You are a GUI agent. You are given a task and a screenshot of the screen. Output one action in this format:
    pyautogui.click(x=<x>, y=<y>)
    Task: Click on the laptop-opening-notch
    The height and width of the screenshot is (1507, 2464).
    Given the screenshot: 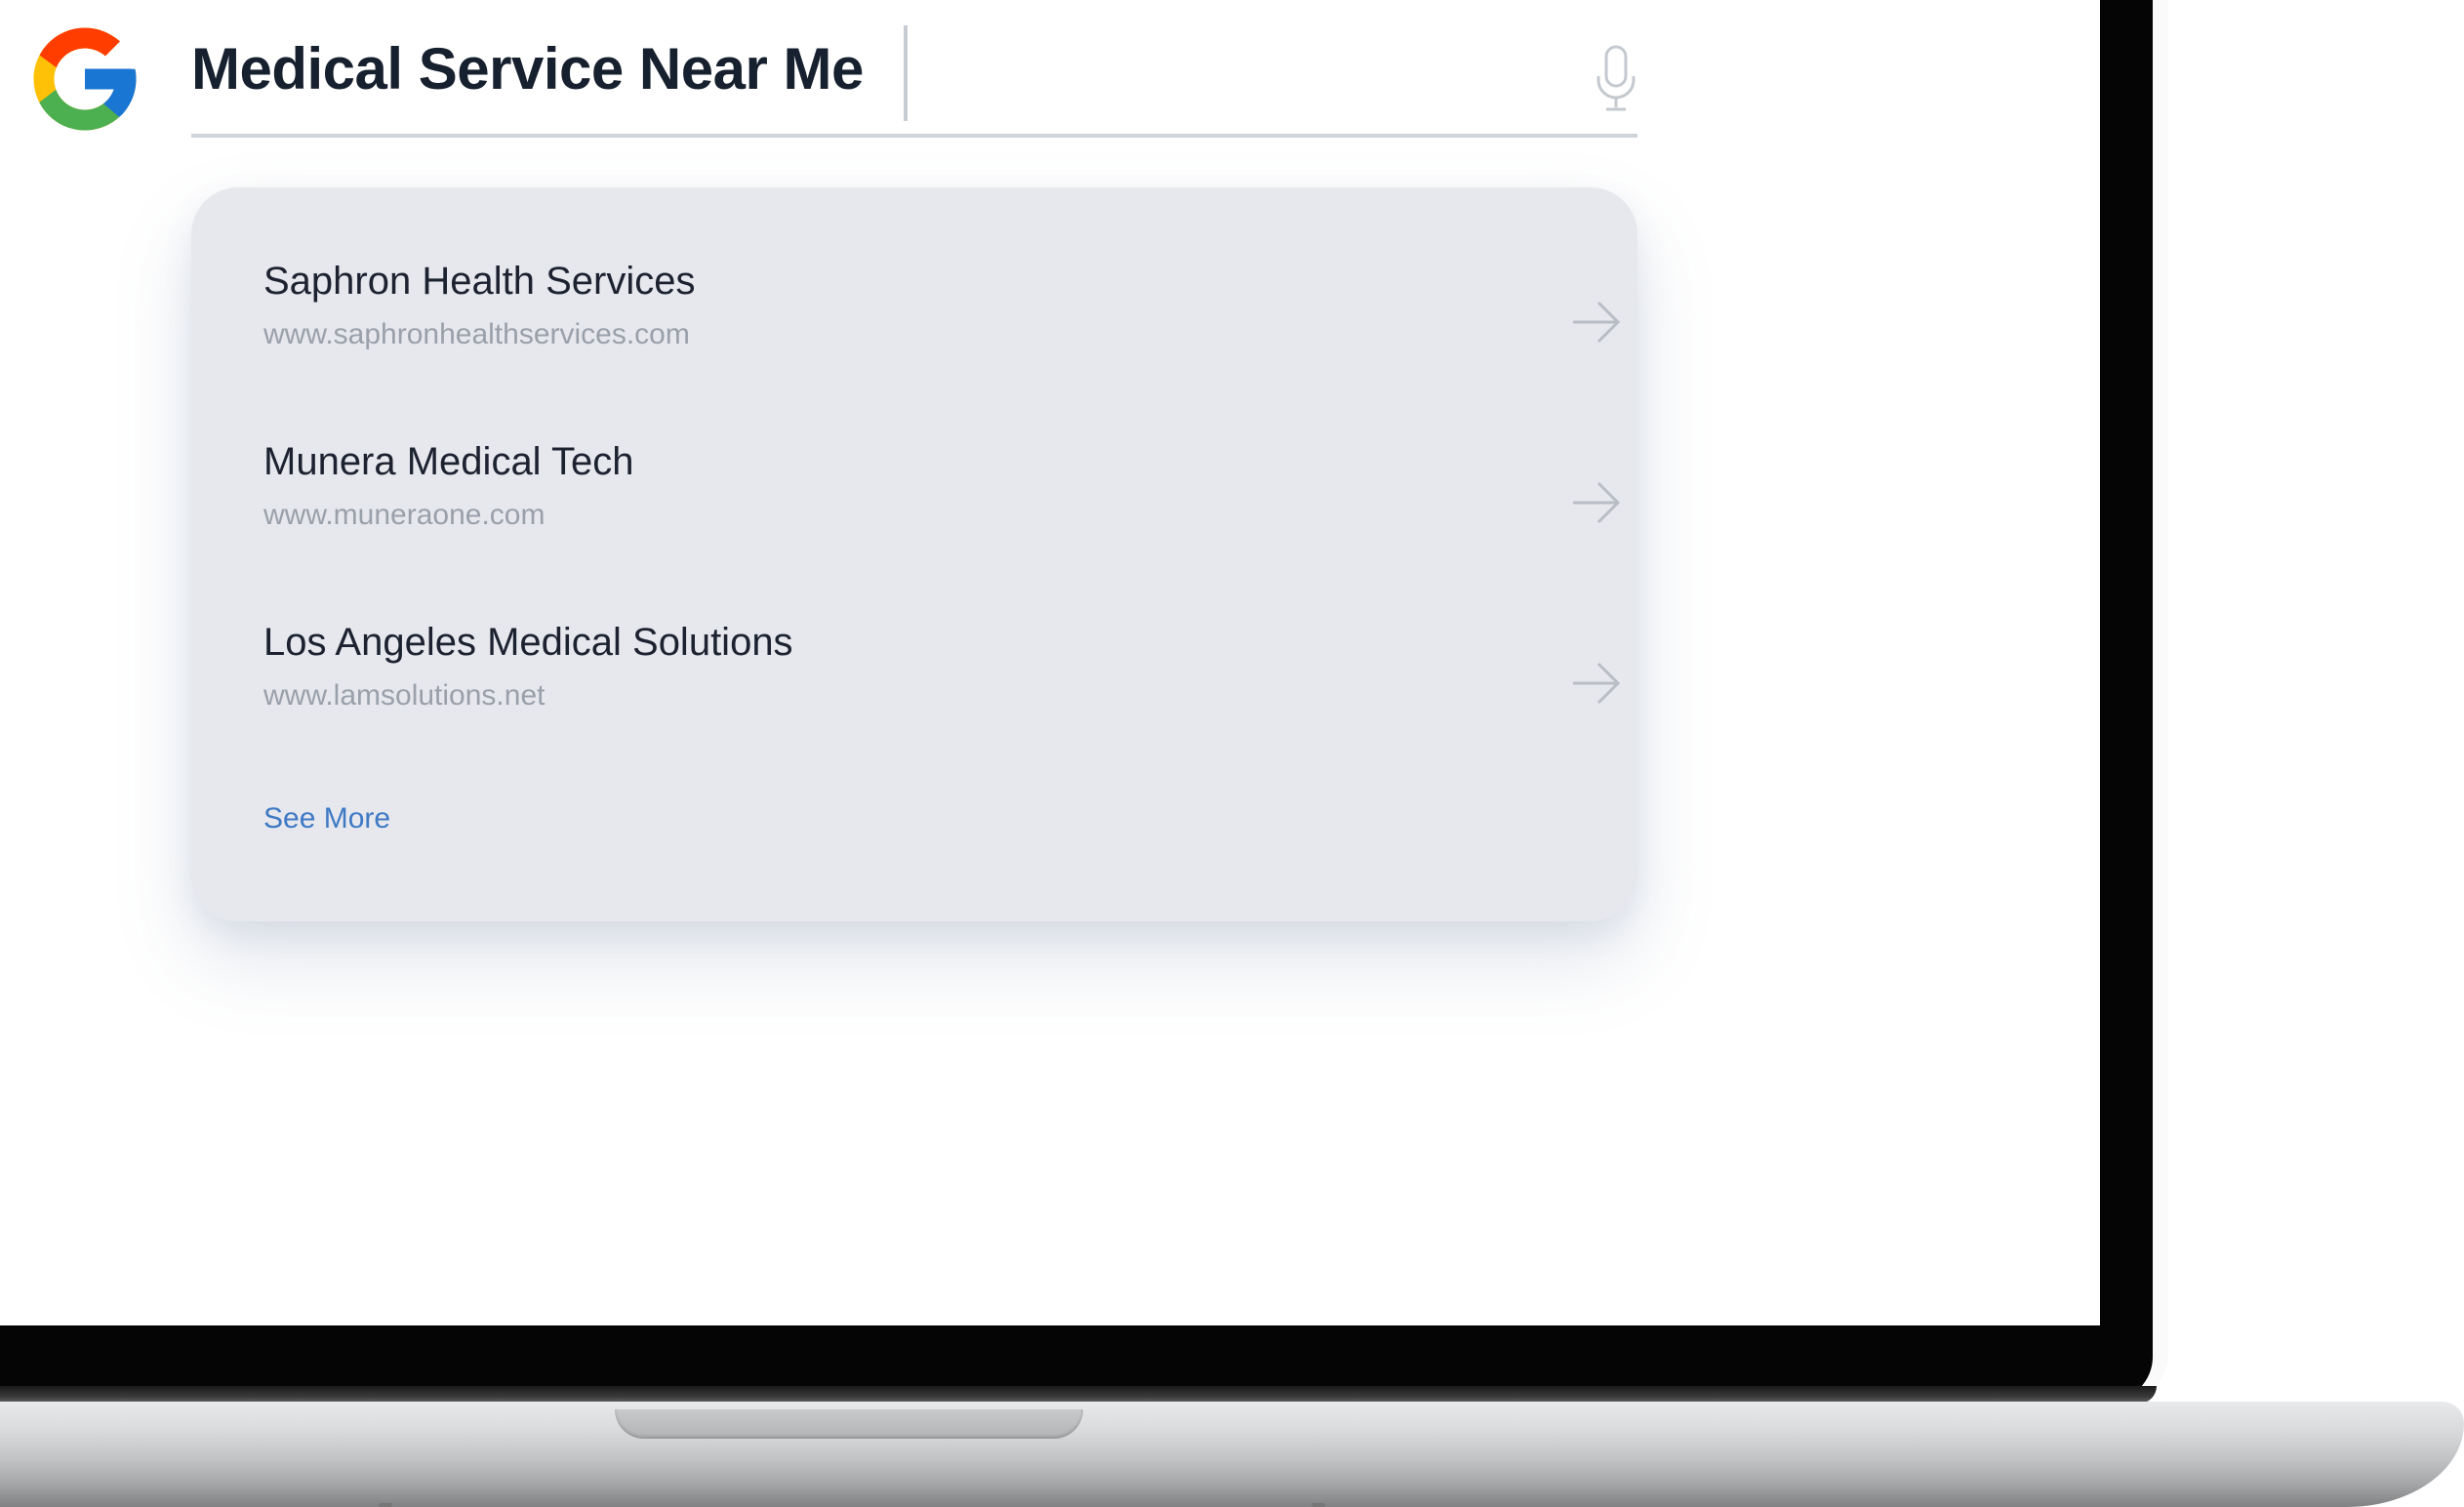 What is the action you would take?
    pyautogui.click(x=849, y=1424)
    